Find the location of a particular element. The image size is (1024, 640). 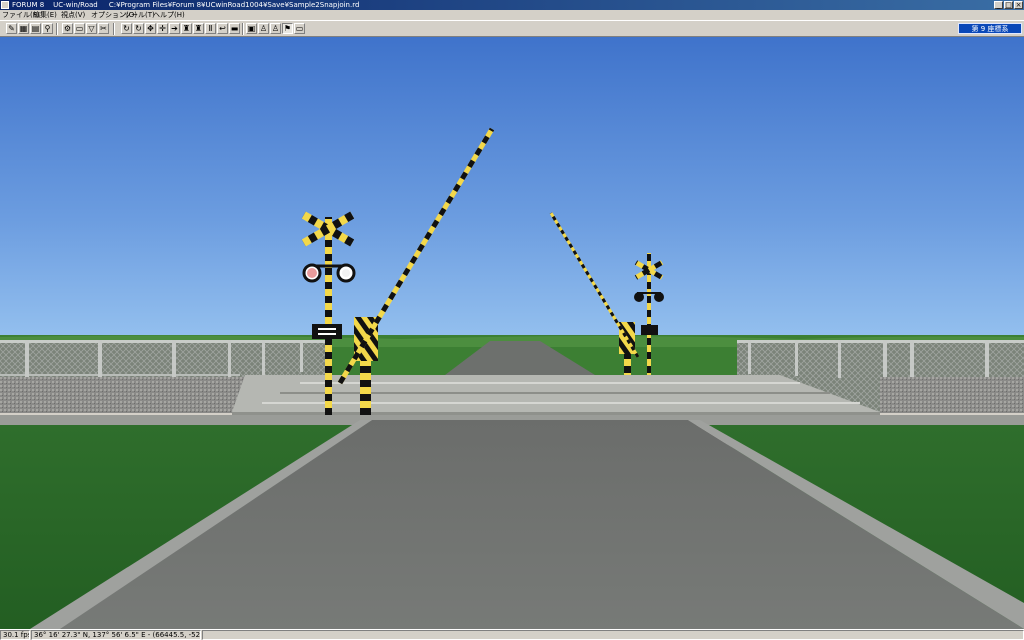

status-panel is located at coordinates (613, 635).